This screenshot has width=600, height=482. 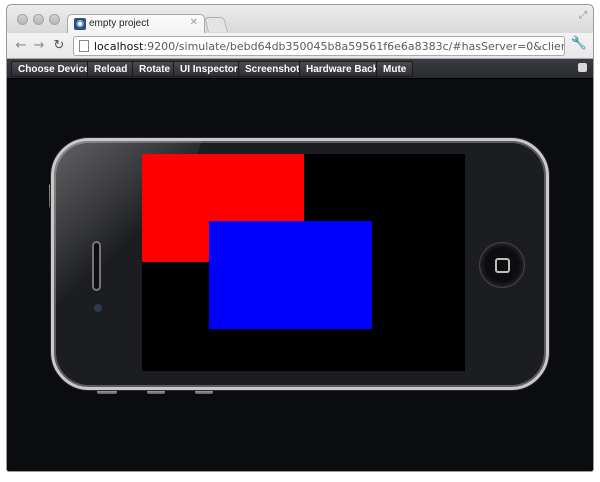 I want to click on fullscreen-icon: ⤢, so click(x=583, y=15).